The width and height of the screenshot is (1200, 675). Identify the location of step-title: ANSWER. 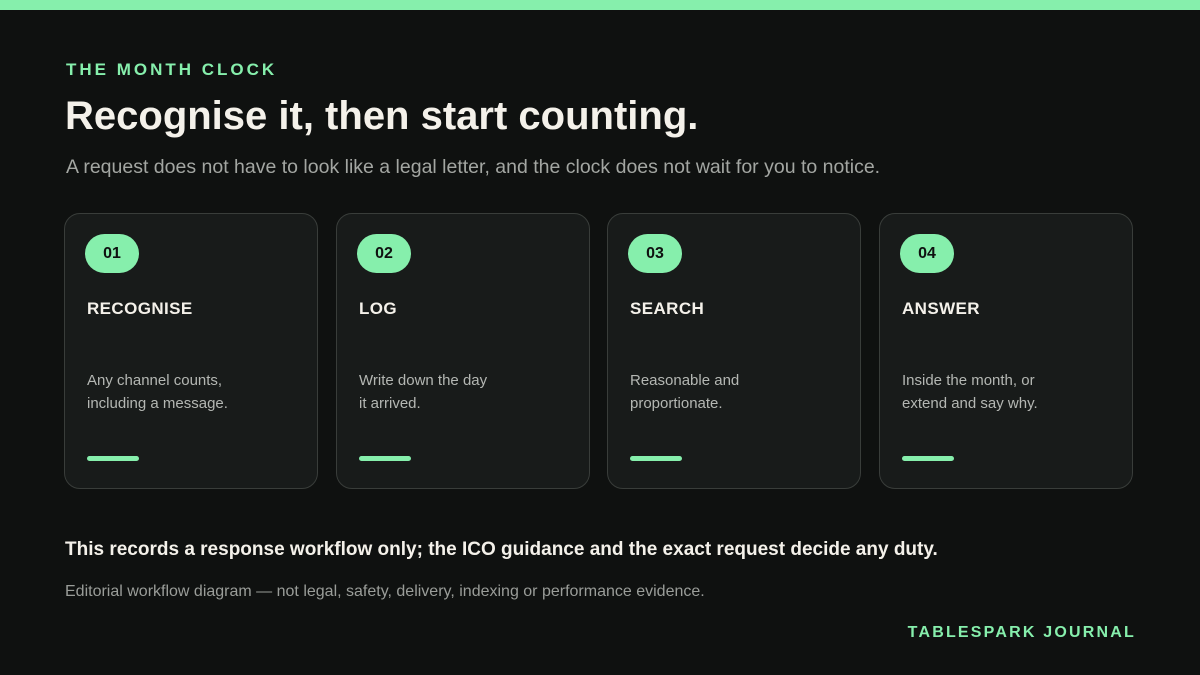
(941, 308).